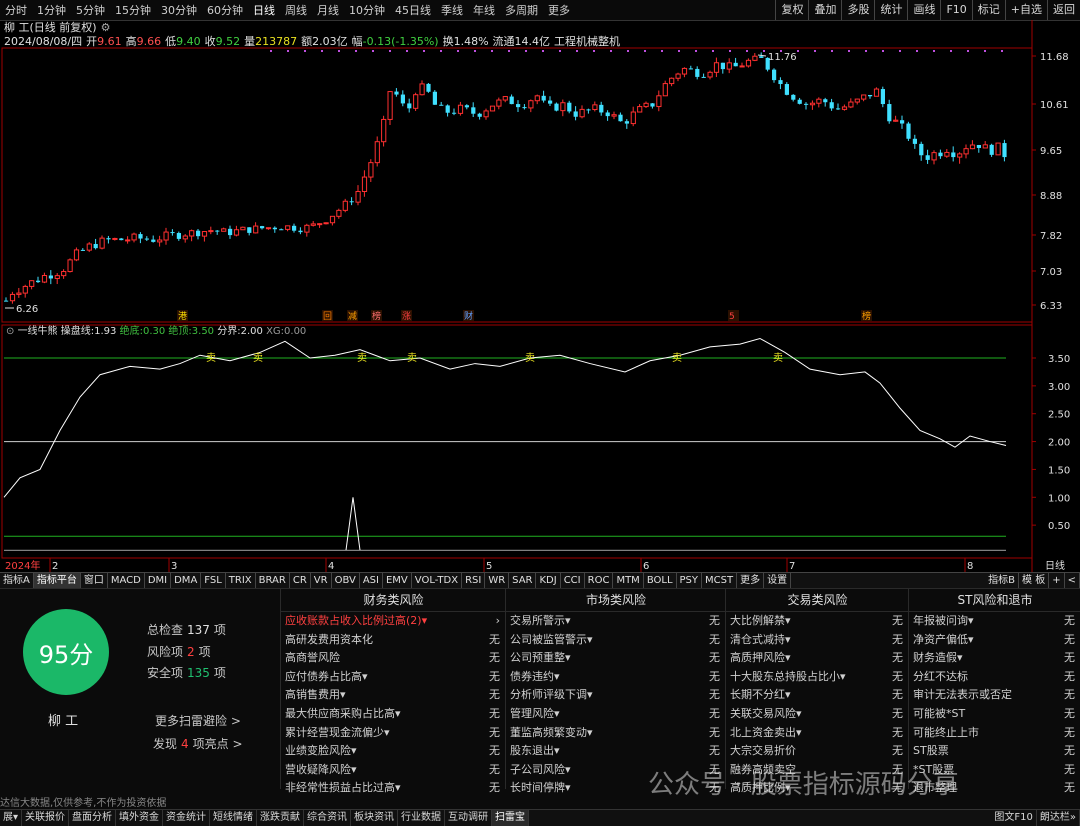 This screenshot has width=1080, height=826. Describe the element at coordinates (346, 580) in the screenshot. I see `indicator-tab-11: OBV` at that location.